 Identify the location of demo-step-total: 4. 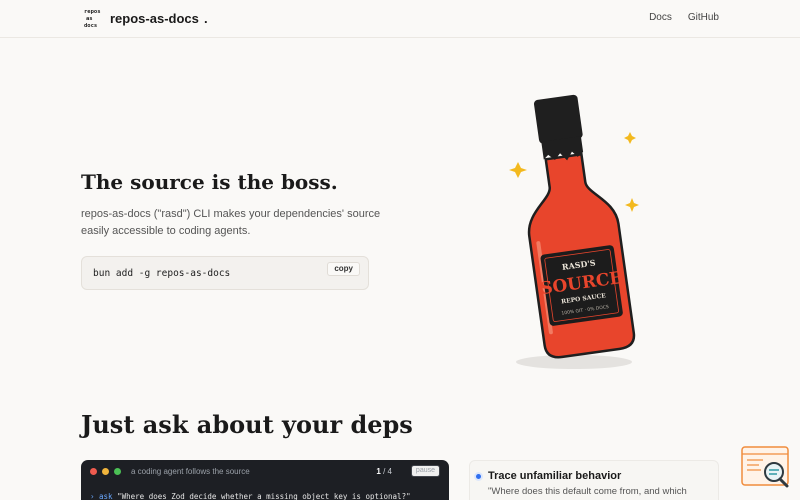
(389, 471).